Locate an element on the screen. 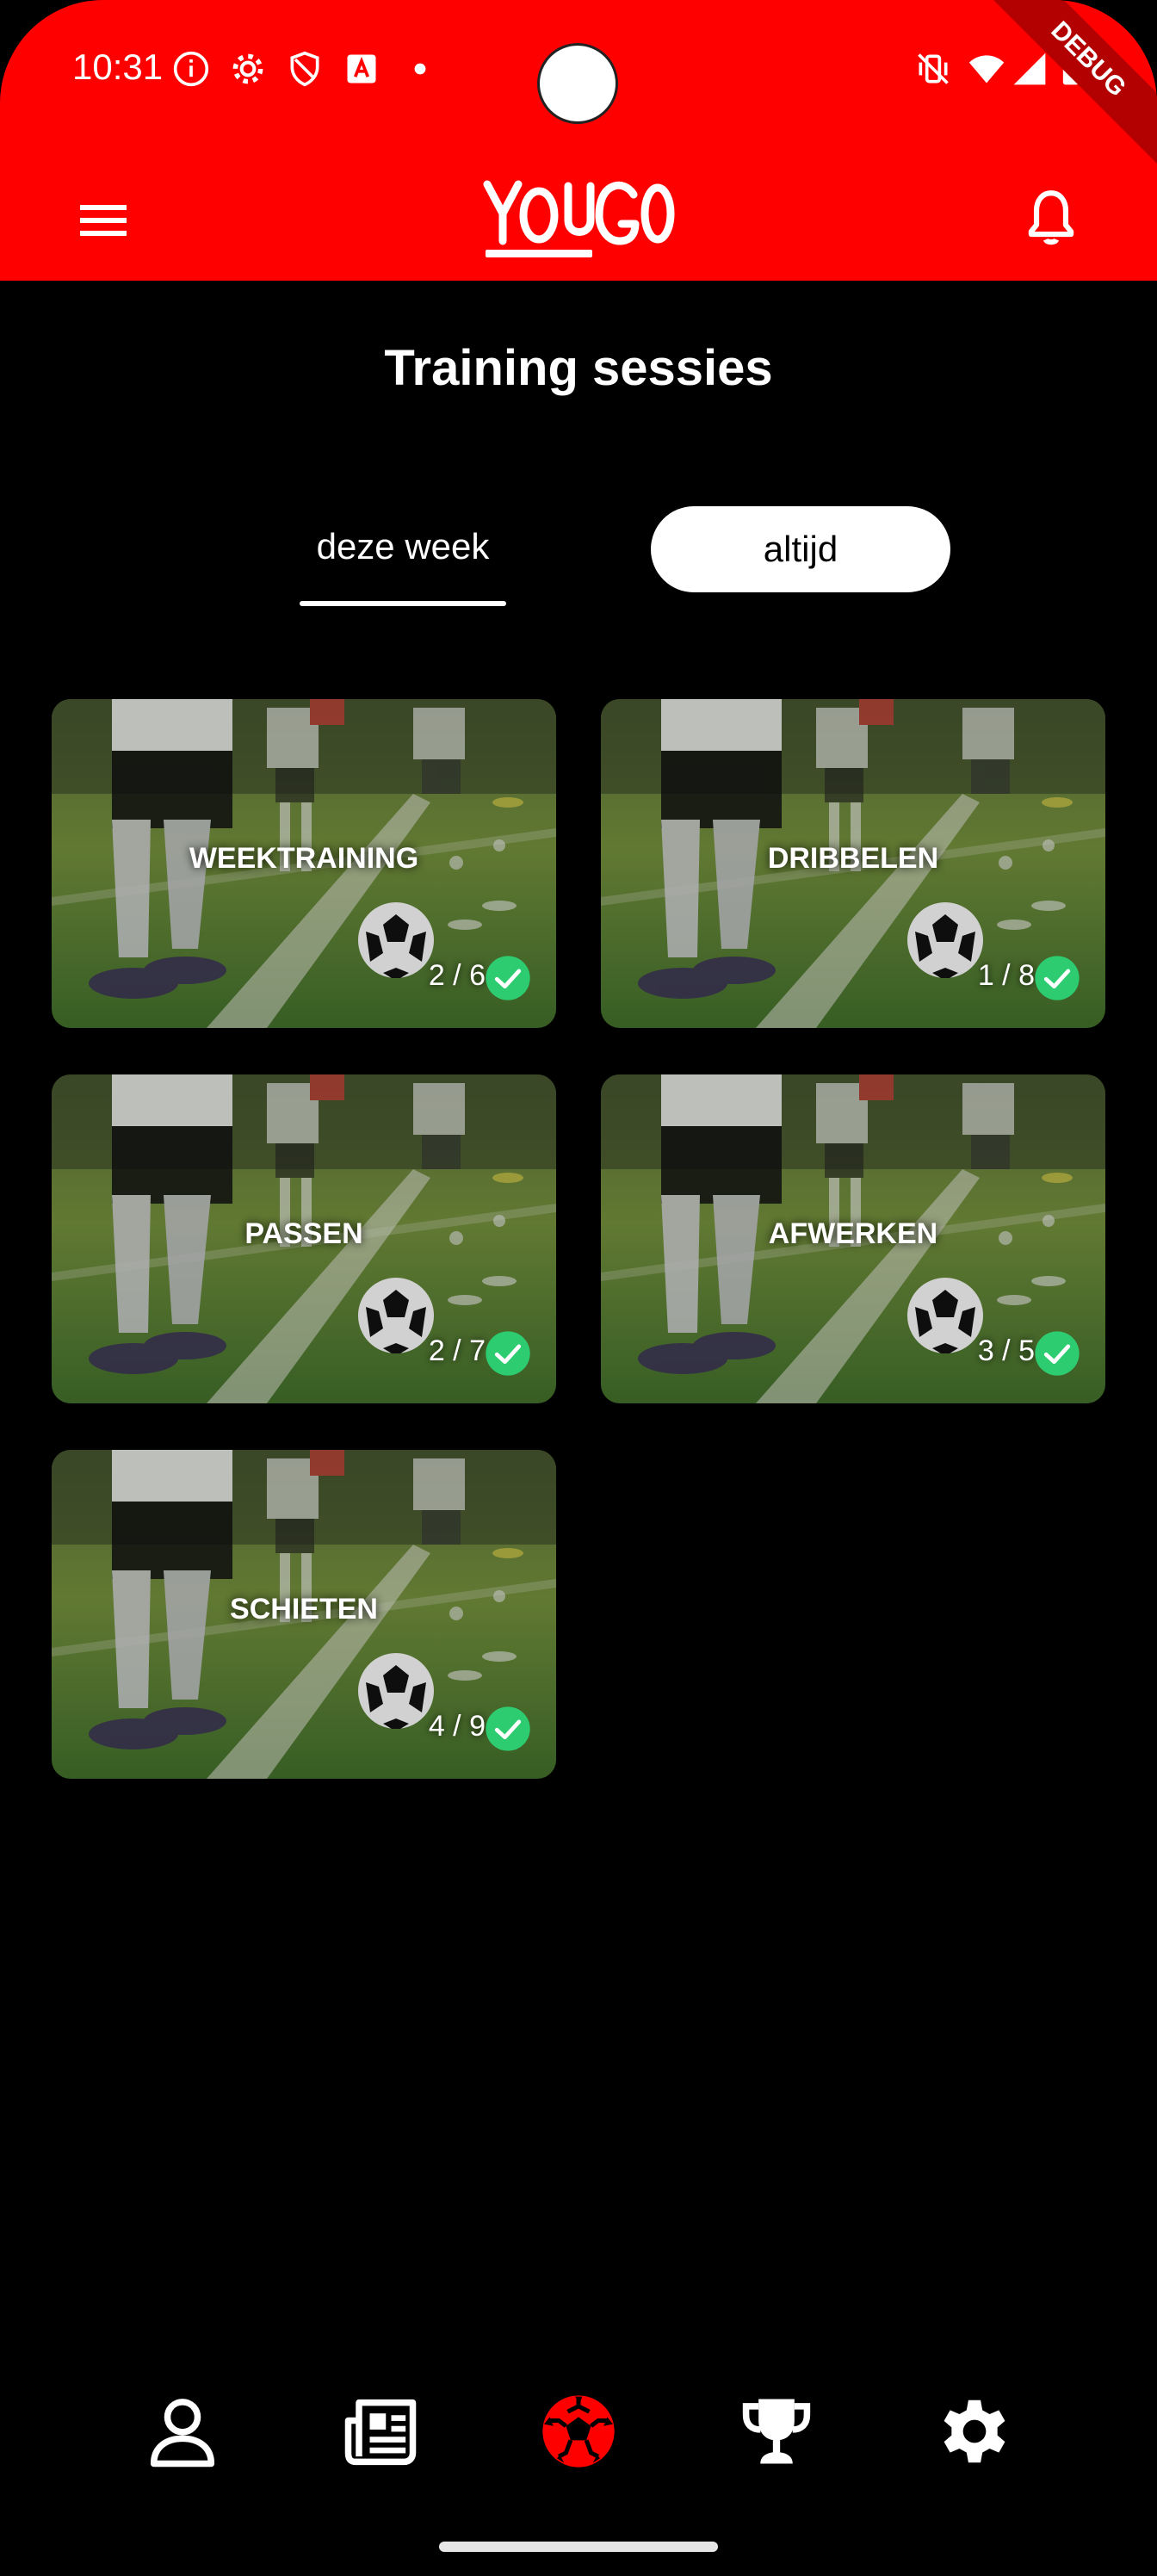  session-card: SCHIETEN 4 / 9 is located at coordinates (304, 1615).